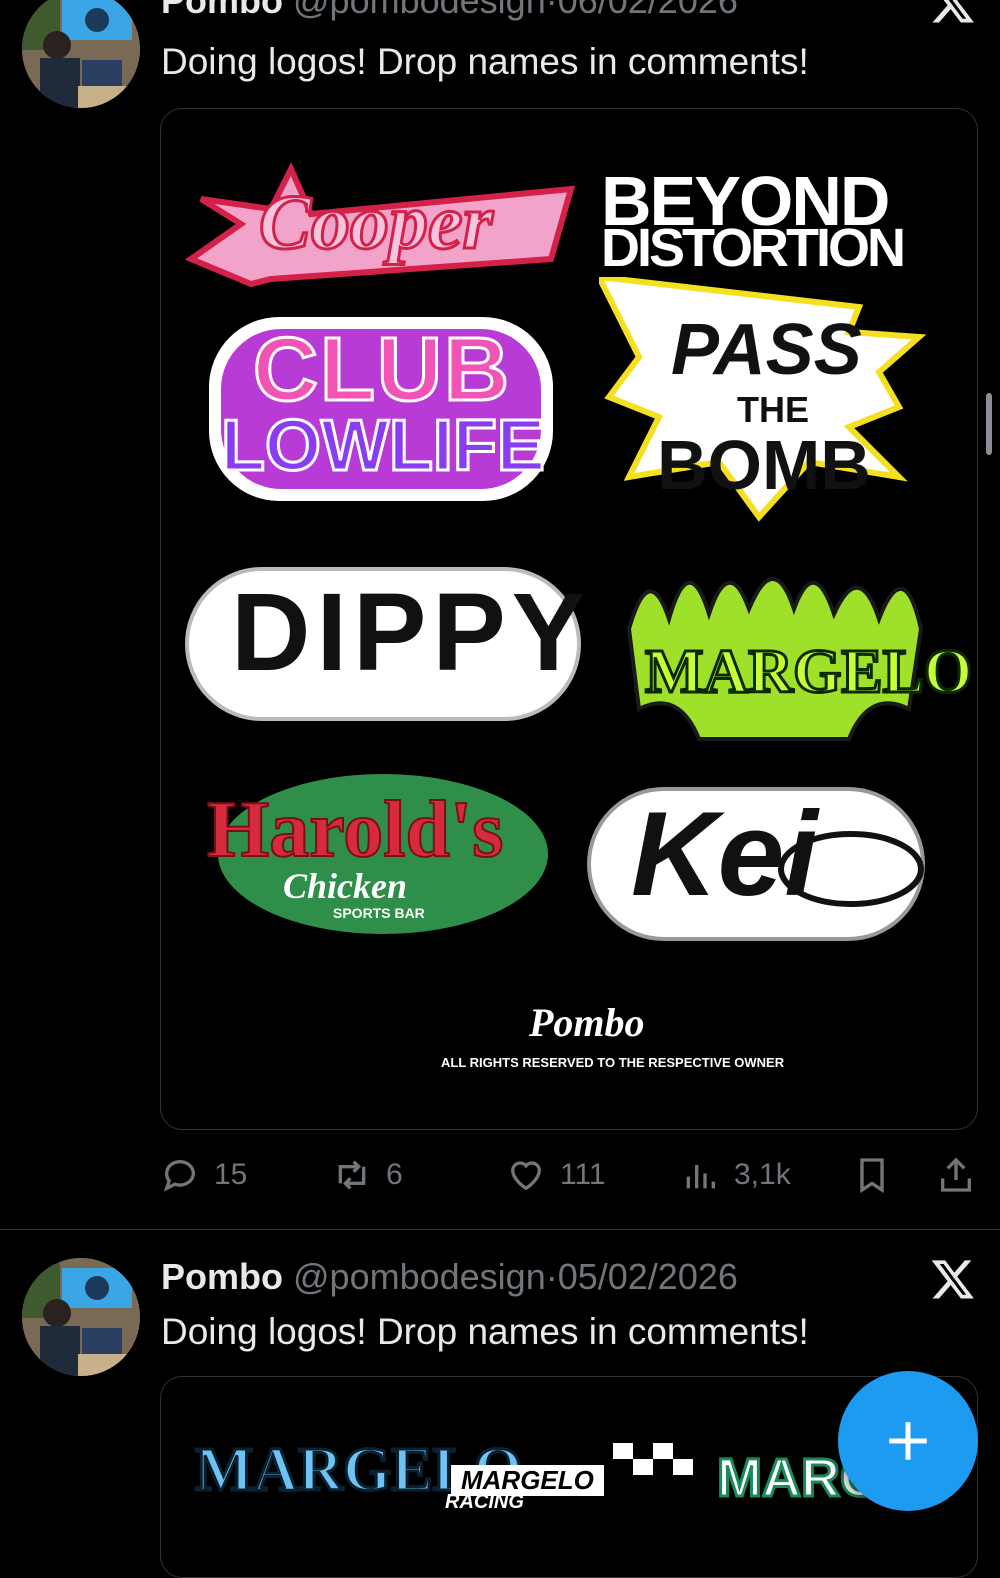  I want to click on tweet-header: Pombo @pombodesign·06/02/2026, so click(449, 11).